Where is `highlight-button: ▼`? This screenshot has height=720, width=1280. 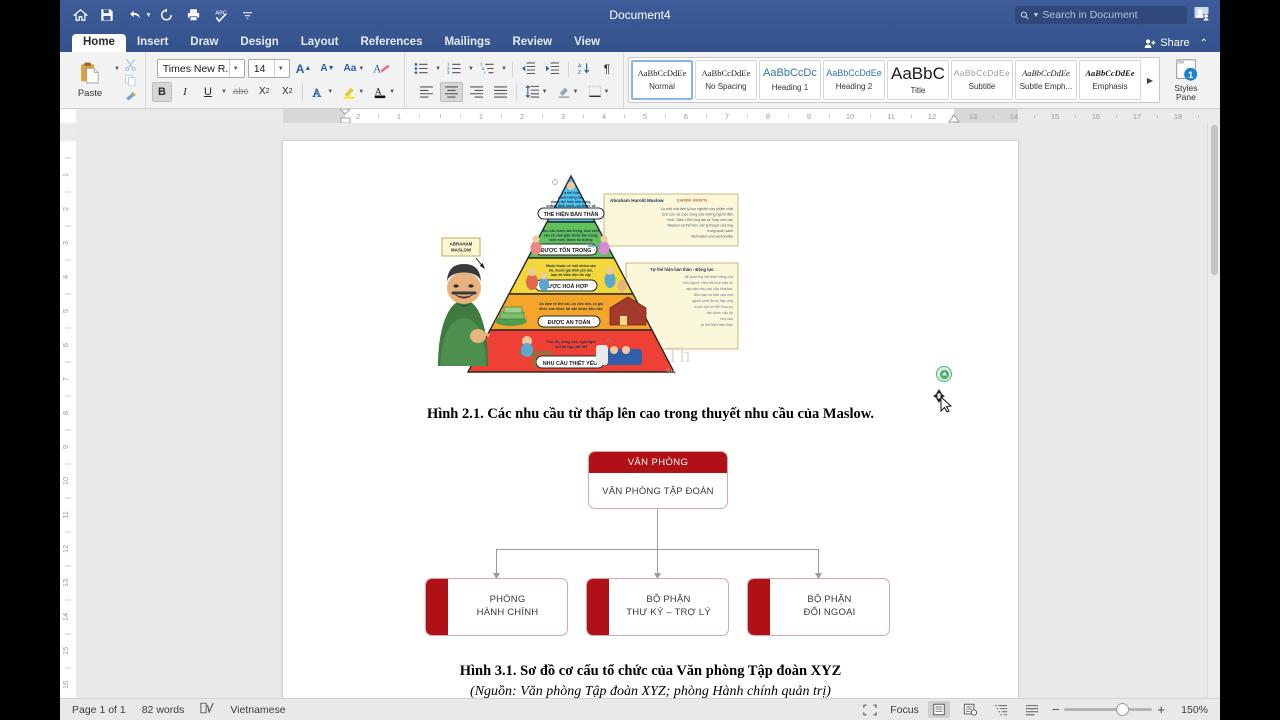
highlight-button: ▼ is located at coordinates (353, 92).